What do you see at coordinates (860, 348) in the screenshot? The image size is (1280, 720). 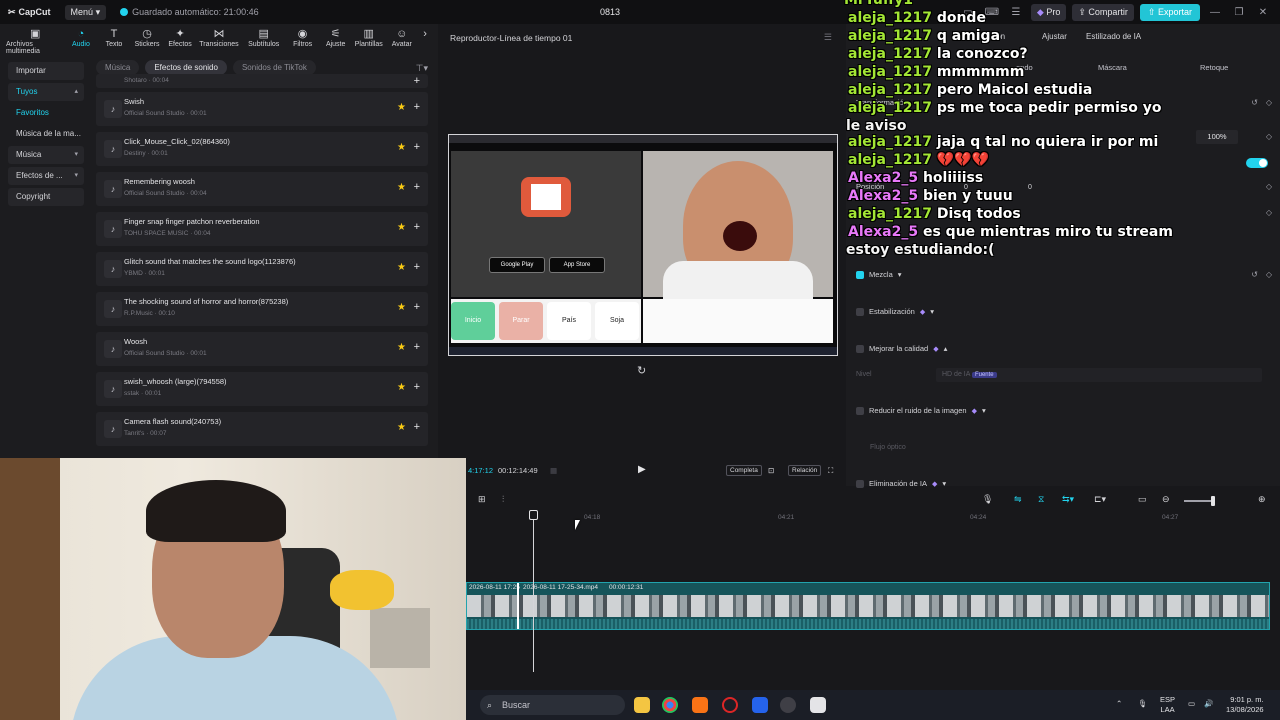 I see `mejorar-checkbox` at bounding box center [860, 348].